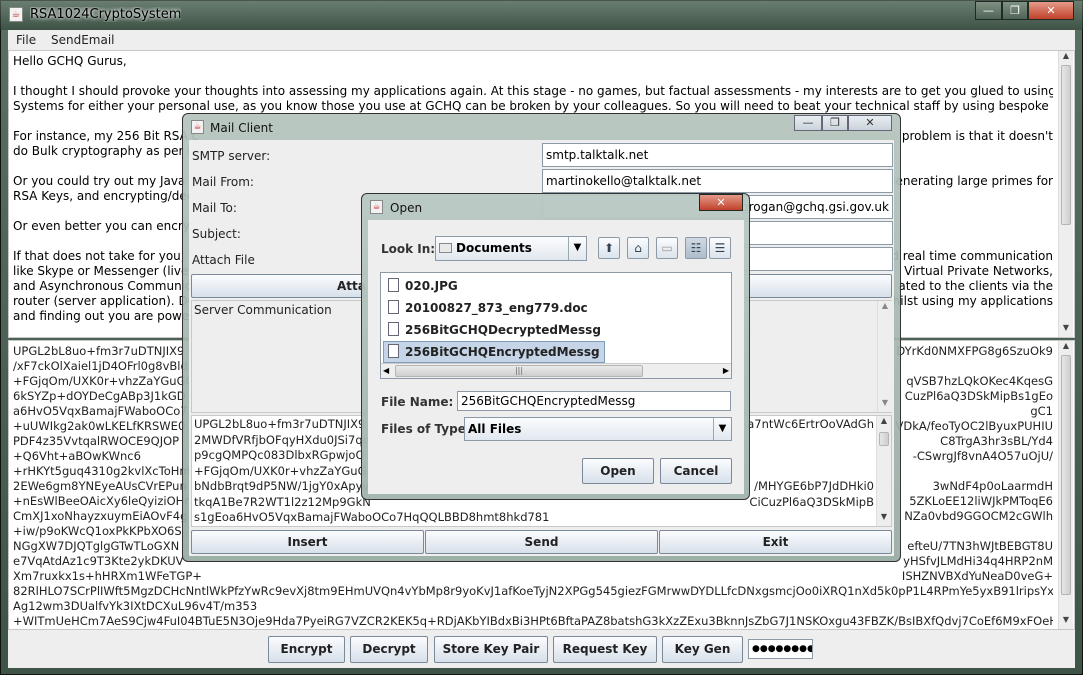 The width and height of the screenshot is (1083, 675). What do you see at coordinates (263, 310) in the screenshot?
I see `server-communication-label: Server Communication` at bounding box center [263, 310].